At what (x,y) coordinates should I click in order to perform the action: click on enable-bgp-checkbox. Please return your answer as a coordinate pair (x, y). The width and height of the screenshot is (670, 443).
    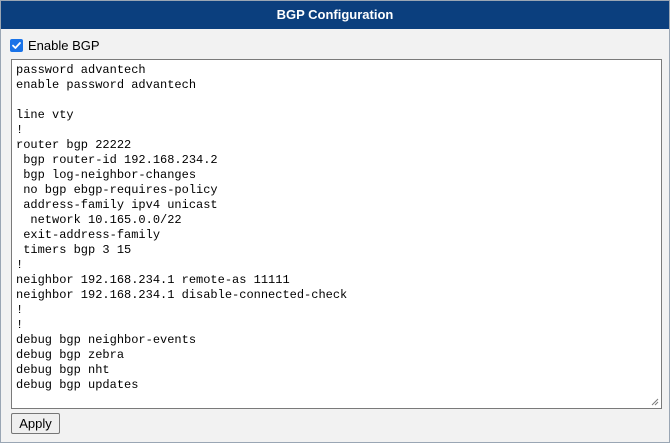
    Looking at the image, I should click on (16, 45).